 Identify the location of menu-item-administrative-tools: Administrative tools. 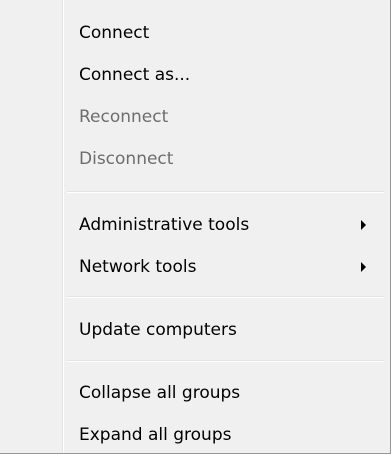
(225, 225).